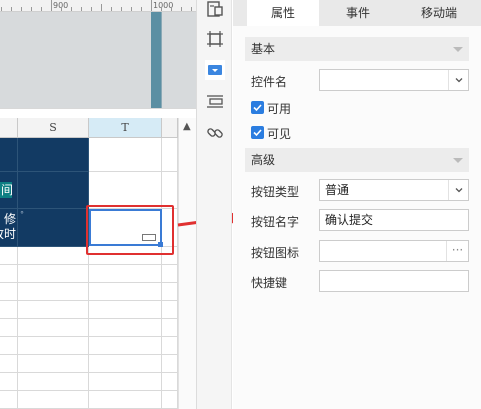  Describe the element at coordinates (10, 219) in the screenshot. I see `cell-text: 修` at that location.